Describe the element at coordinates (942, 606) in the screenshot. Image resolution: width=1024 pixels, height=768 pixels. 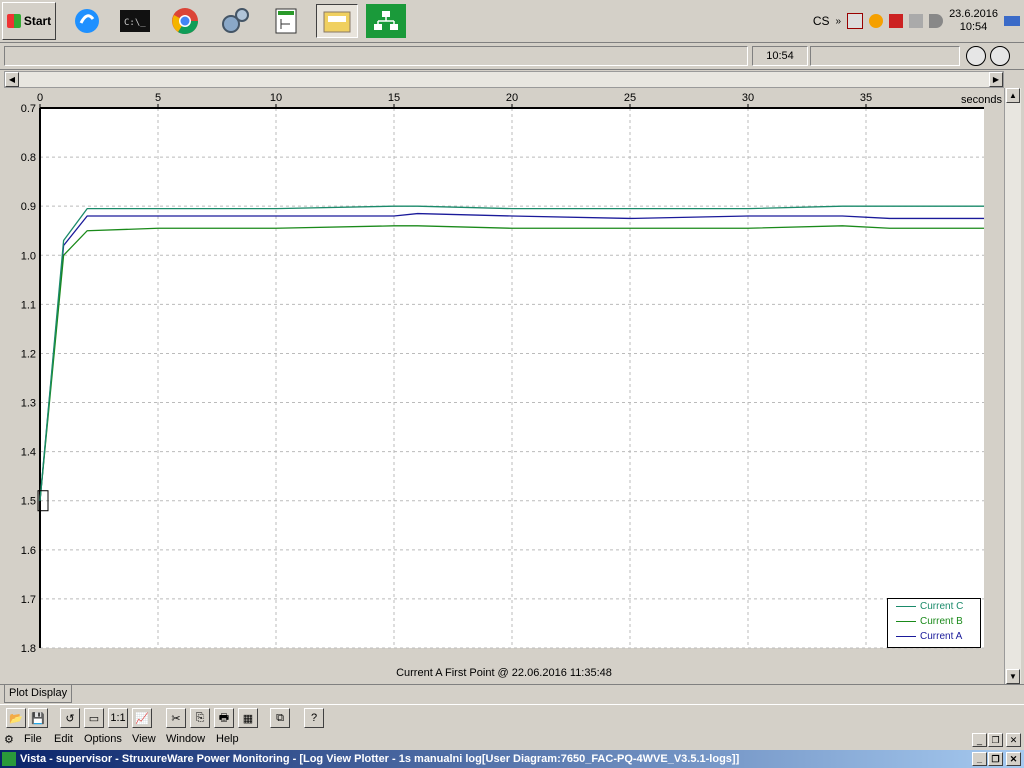
I see `legend-label: Current C` at that location.